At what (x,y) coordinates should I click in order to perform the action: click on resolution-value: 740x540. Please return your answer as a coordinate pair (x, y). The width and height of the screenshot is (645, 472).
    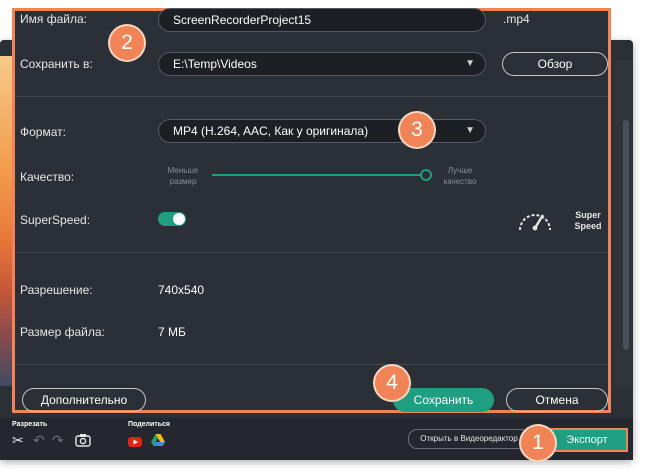
    Looking at the image, I should click on (181, 290).